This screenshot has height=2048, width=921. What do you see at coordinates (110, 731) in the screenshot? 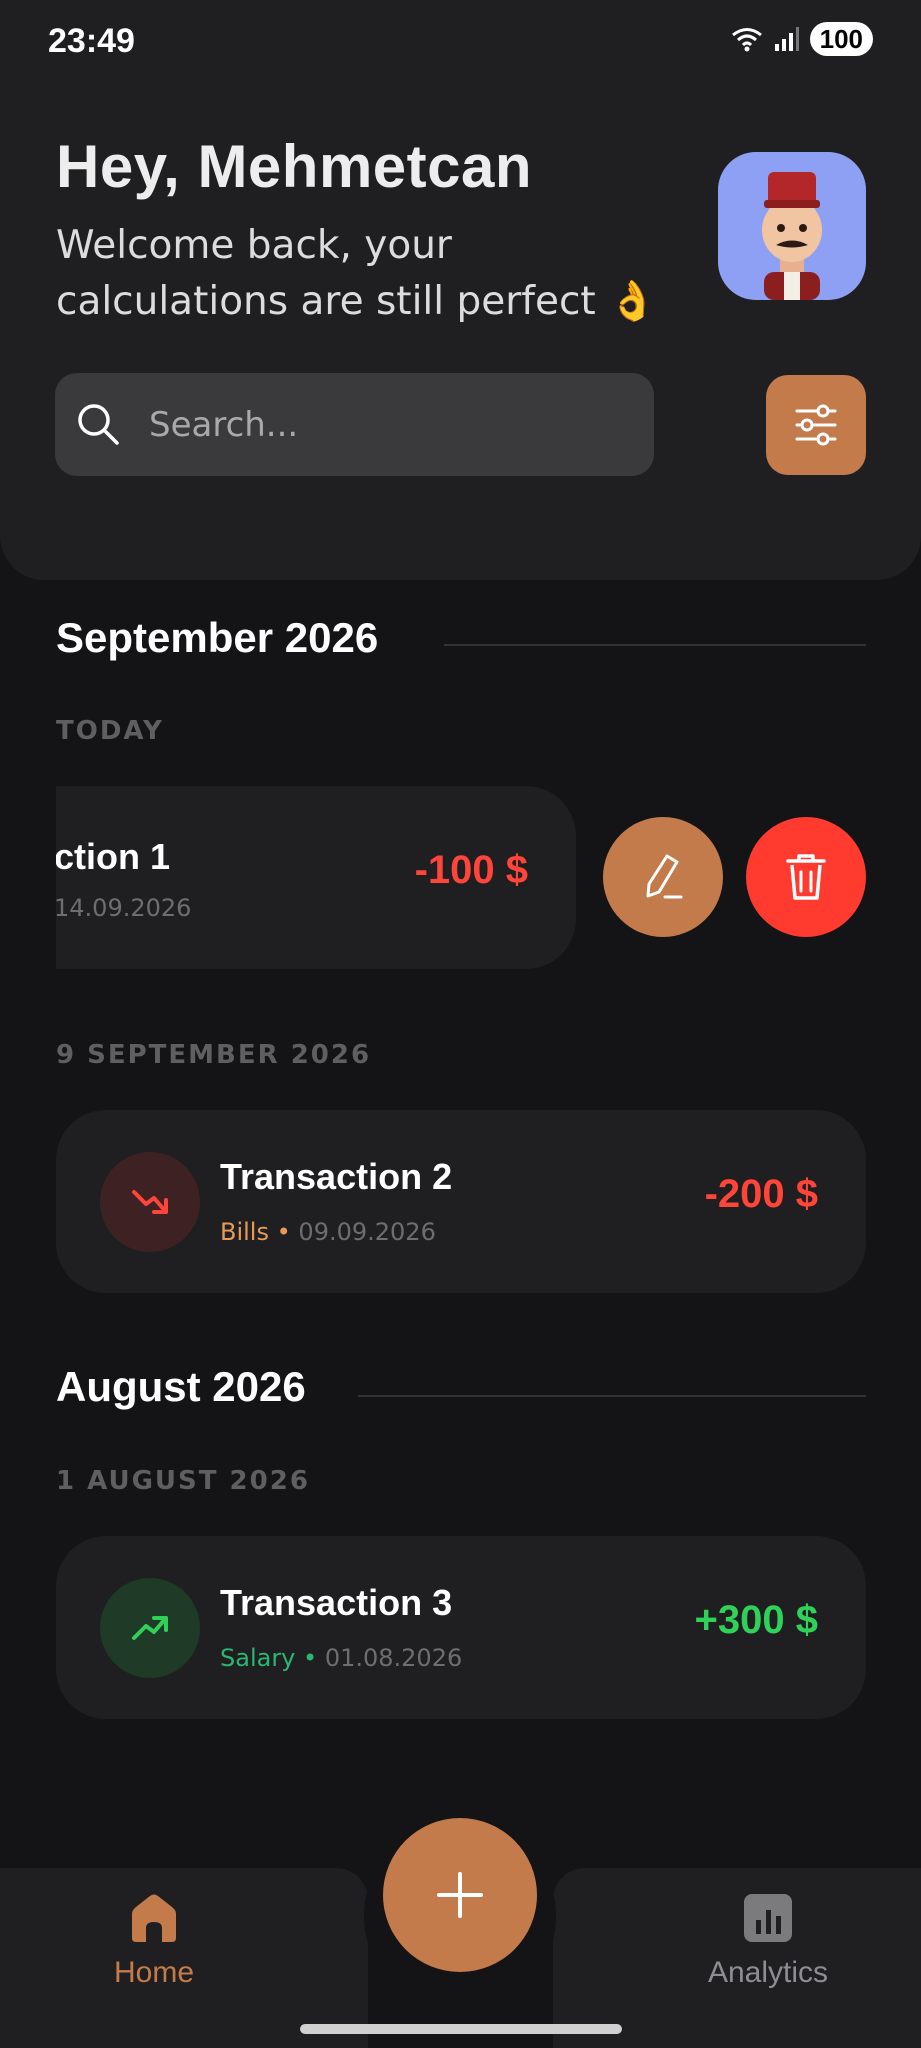
I see `day-label-today: TODAY` at bounding box center [110, 731].